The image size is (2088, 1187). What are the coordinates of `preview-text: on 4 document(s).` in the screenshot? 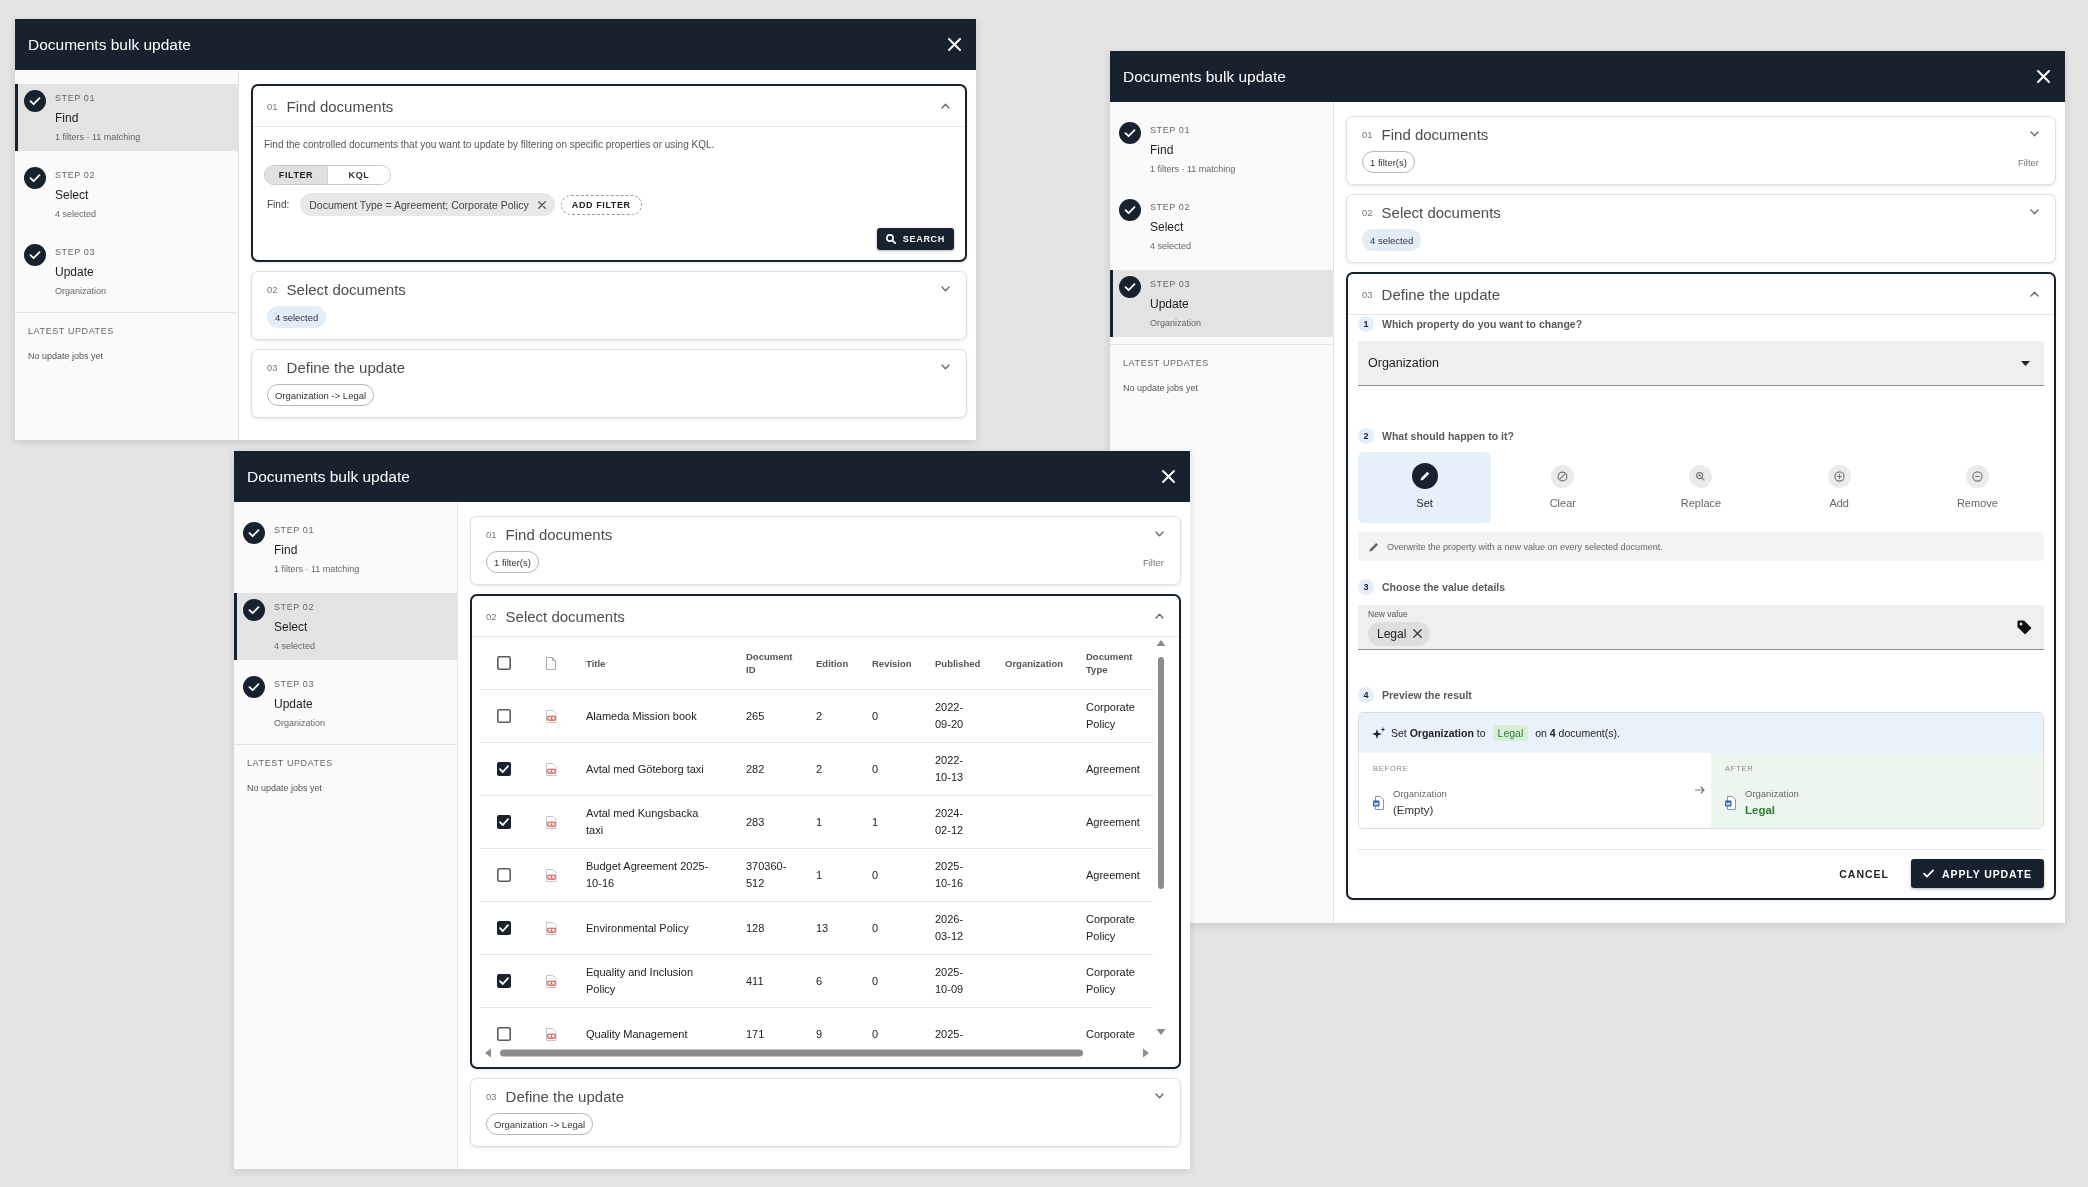 It's located at (1577, 733).